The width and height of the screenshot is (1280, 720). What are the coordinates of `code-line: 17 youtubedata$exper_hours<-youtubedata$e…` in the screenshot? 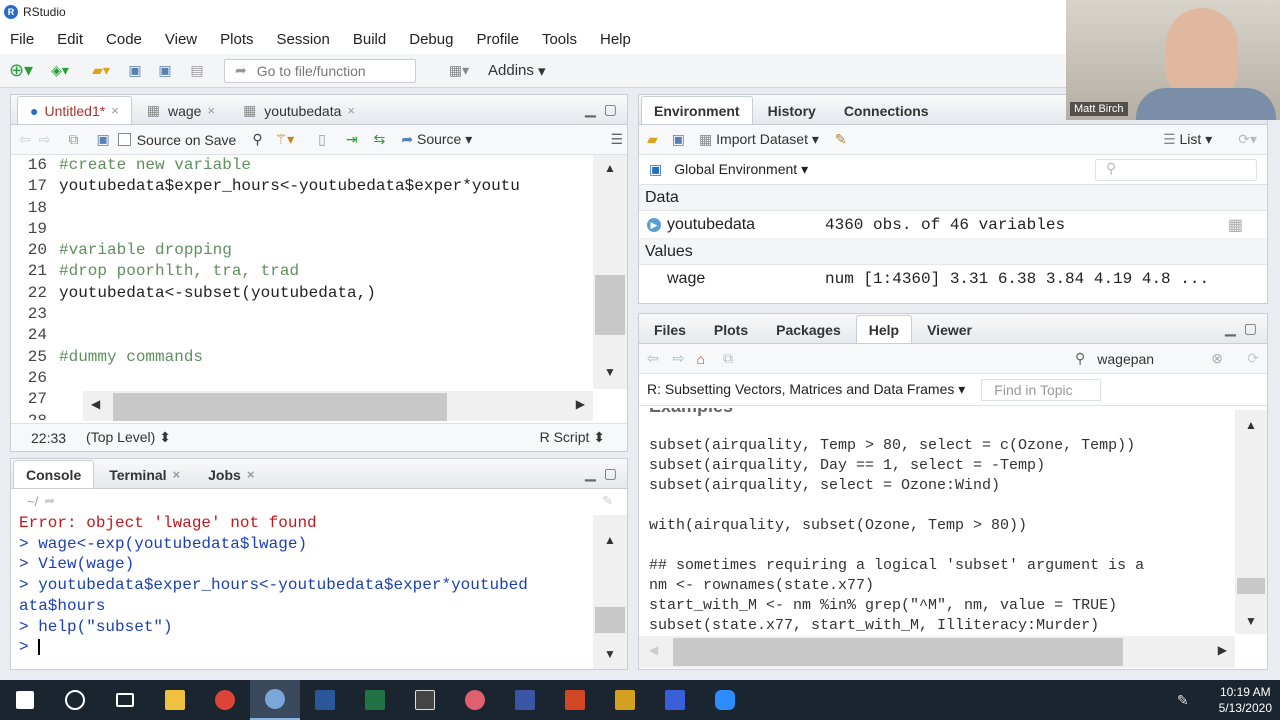 It's located at (302, 186).